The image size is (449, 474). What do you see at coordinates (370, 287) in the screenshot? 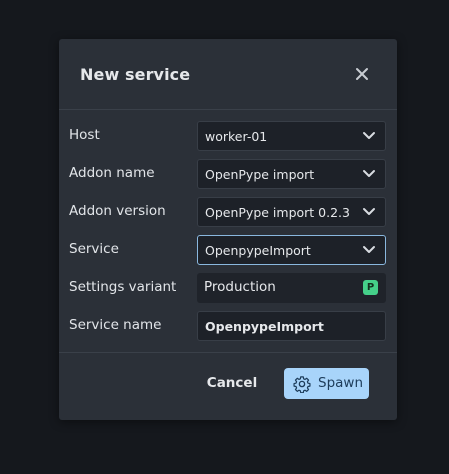
I see `variant-badge: P` at bounding box center [370, 287].